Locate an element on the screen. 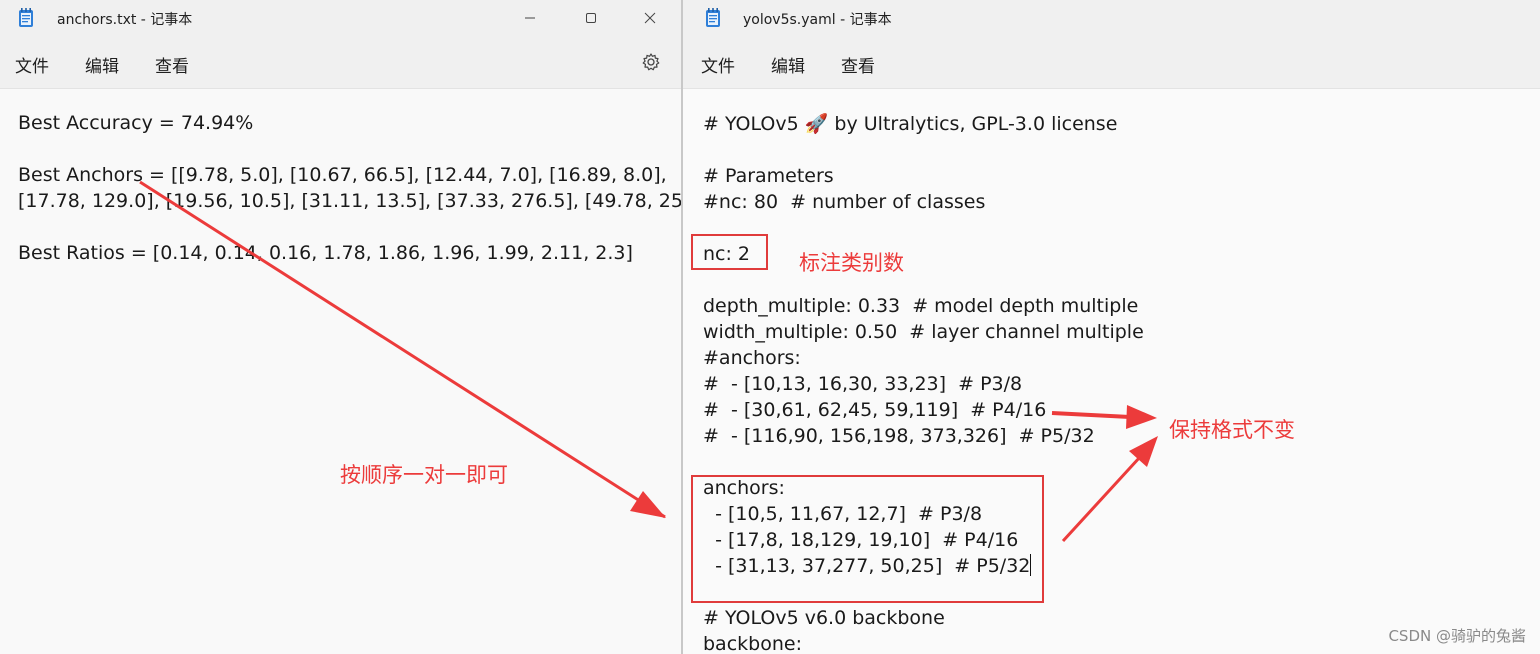 This screenshot has height=654, width=1540. maximize-button is located at coordinates (591, 18).